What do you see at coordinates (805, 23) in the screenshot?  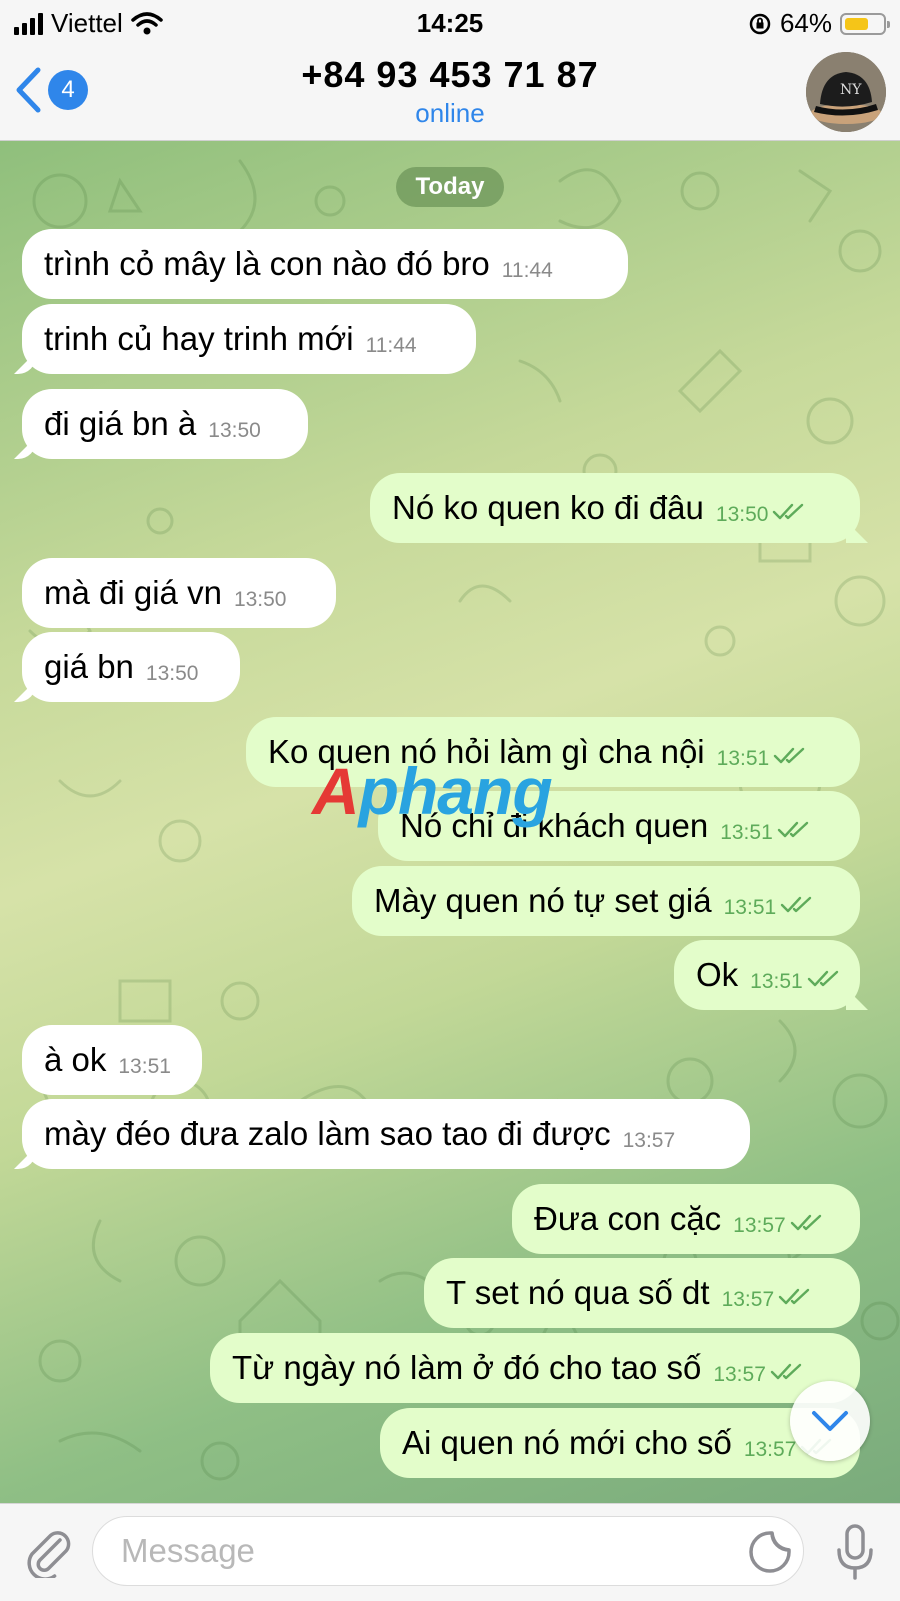 I see `battery-percent: 64%` at bounding box center [805, 23].